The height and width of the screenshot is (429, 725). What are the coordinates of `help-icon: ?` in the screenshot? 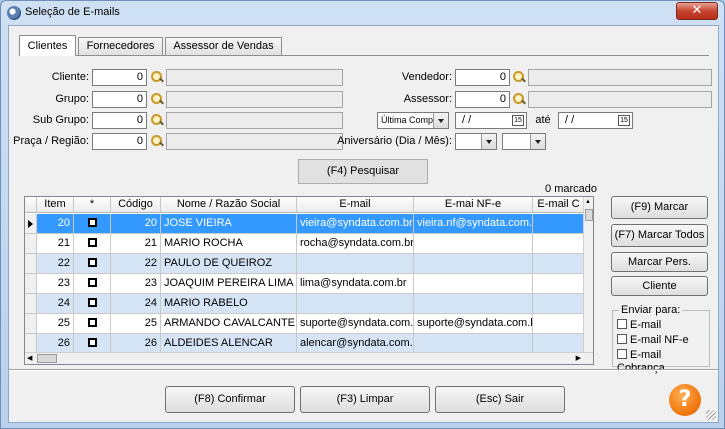 It's located at (685, 400).